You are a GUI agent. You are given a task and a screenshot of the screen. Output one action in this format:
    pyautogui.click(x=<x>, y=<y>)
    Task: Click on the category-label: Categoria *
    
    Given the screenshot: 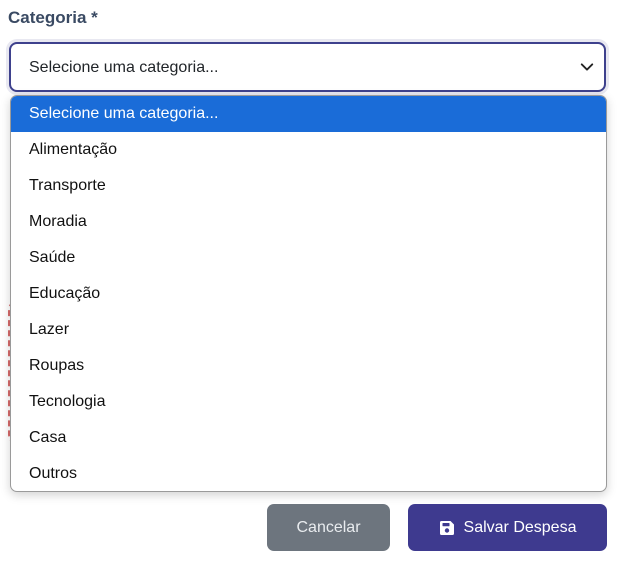 What is the action you would take?
    pyautogui.click(x=53, y=17)
    